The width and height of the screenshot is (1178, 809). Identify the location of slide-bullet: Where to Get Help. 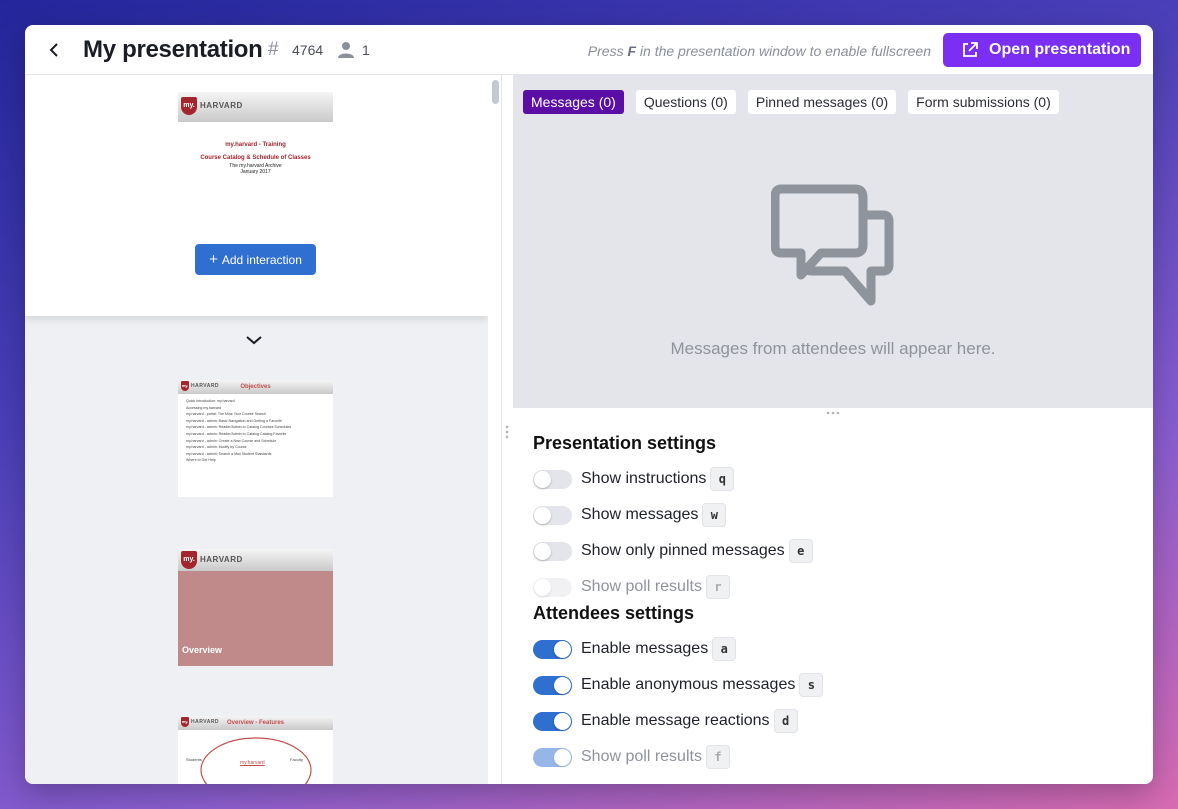
(201, 460).